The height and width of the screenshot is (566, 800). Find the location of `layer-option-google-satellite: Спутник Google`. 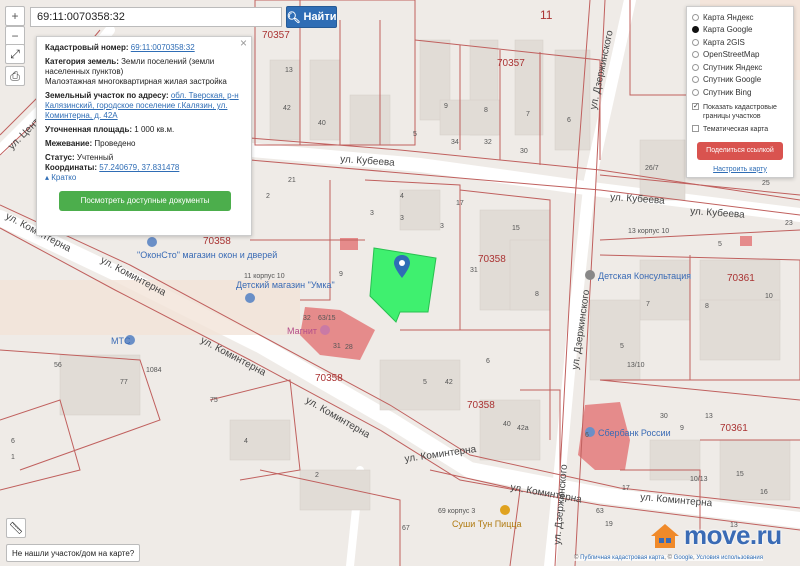

layer-option-google-satellite: Спутник Google is located at coordinates (740, 80).